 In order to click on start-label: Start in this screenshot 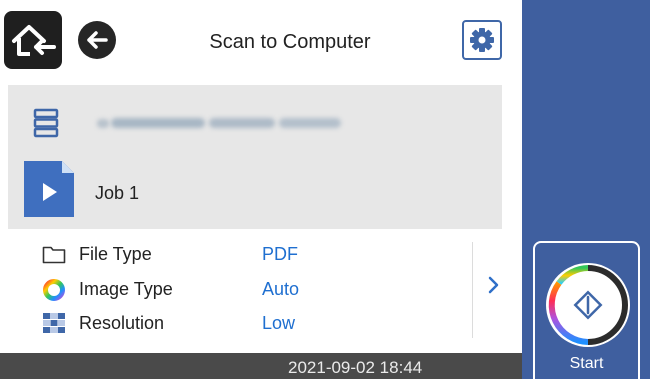, I will do `click(586, 363)`.